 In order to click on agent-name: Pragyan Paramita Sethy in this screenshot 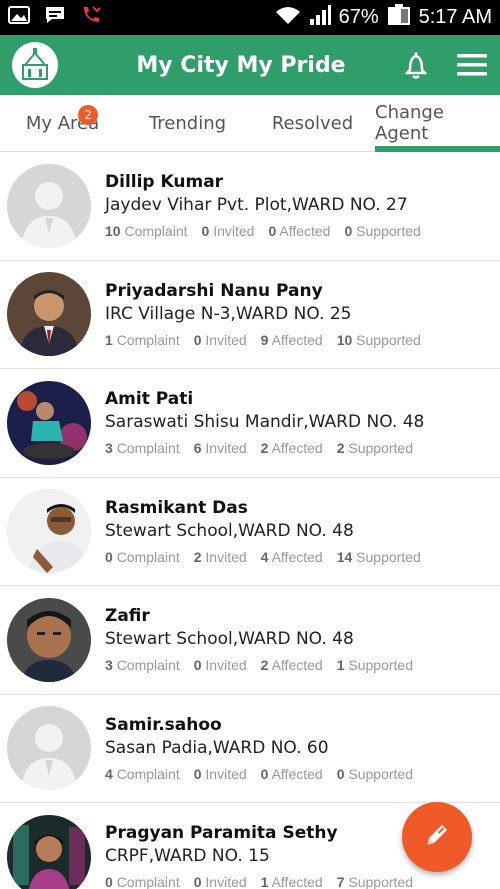, I will do `click(221, 833)`.